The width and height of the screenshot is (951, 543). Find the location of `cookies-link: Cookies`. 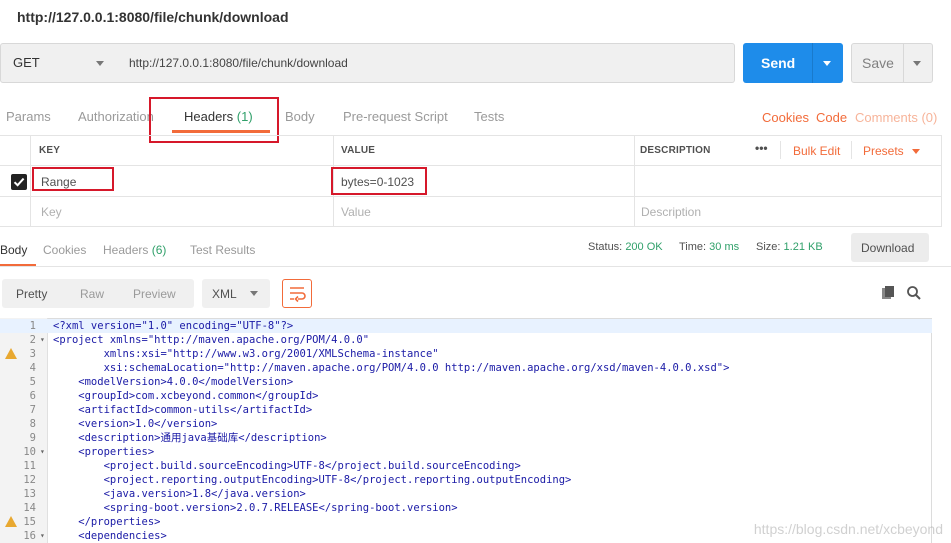

cookies-link: Cookies is located at coordinates (785, 117).